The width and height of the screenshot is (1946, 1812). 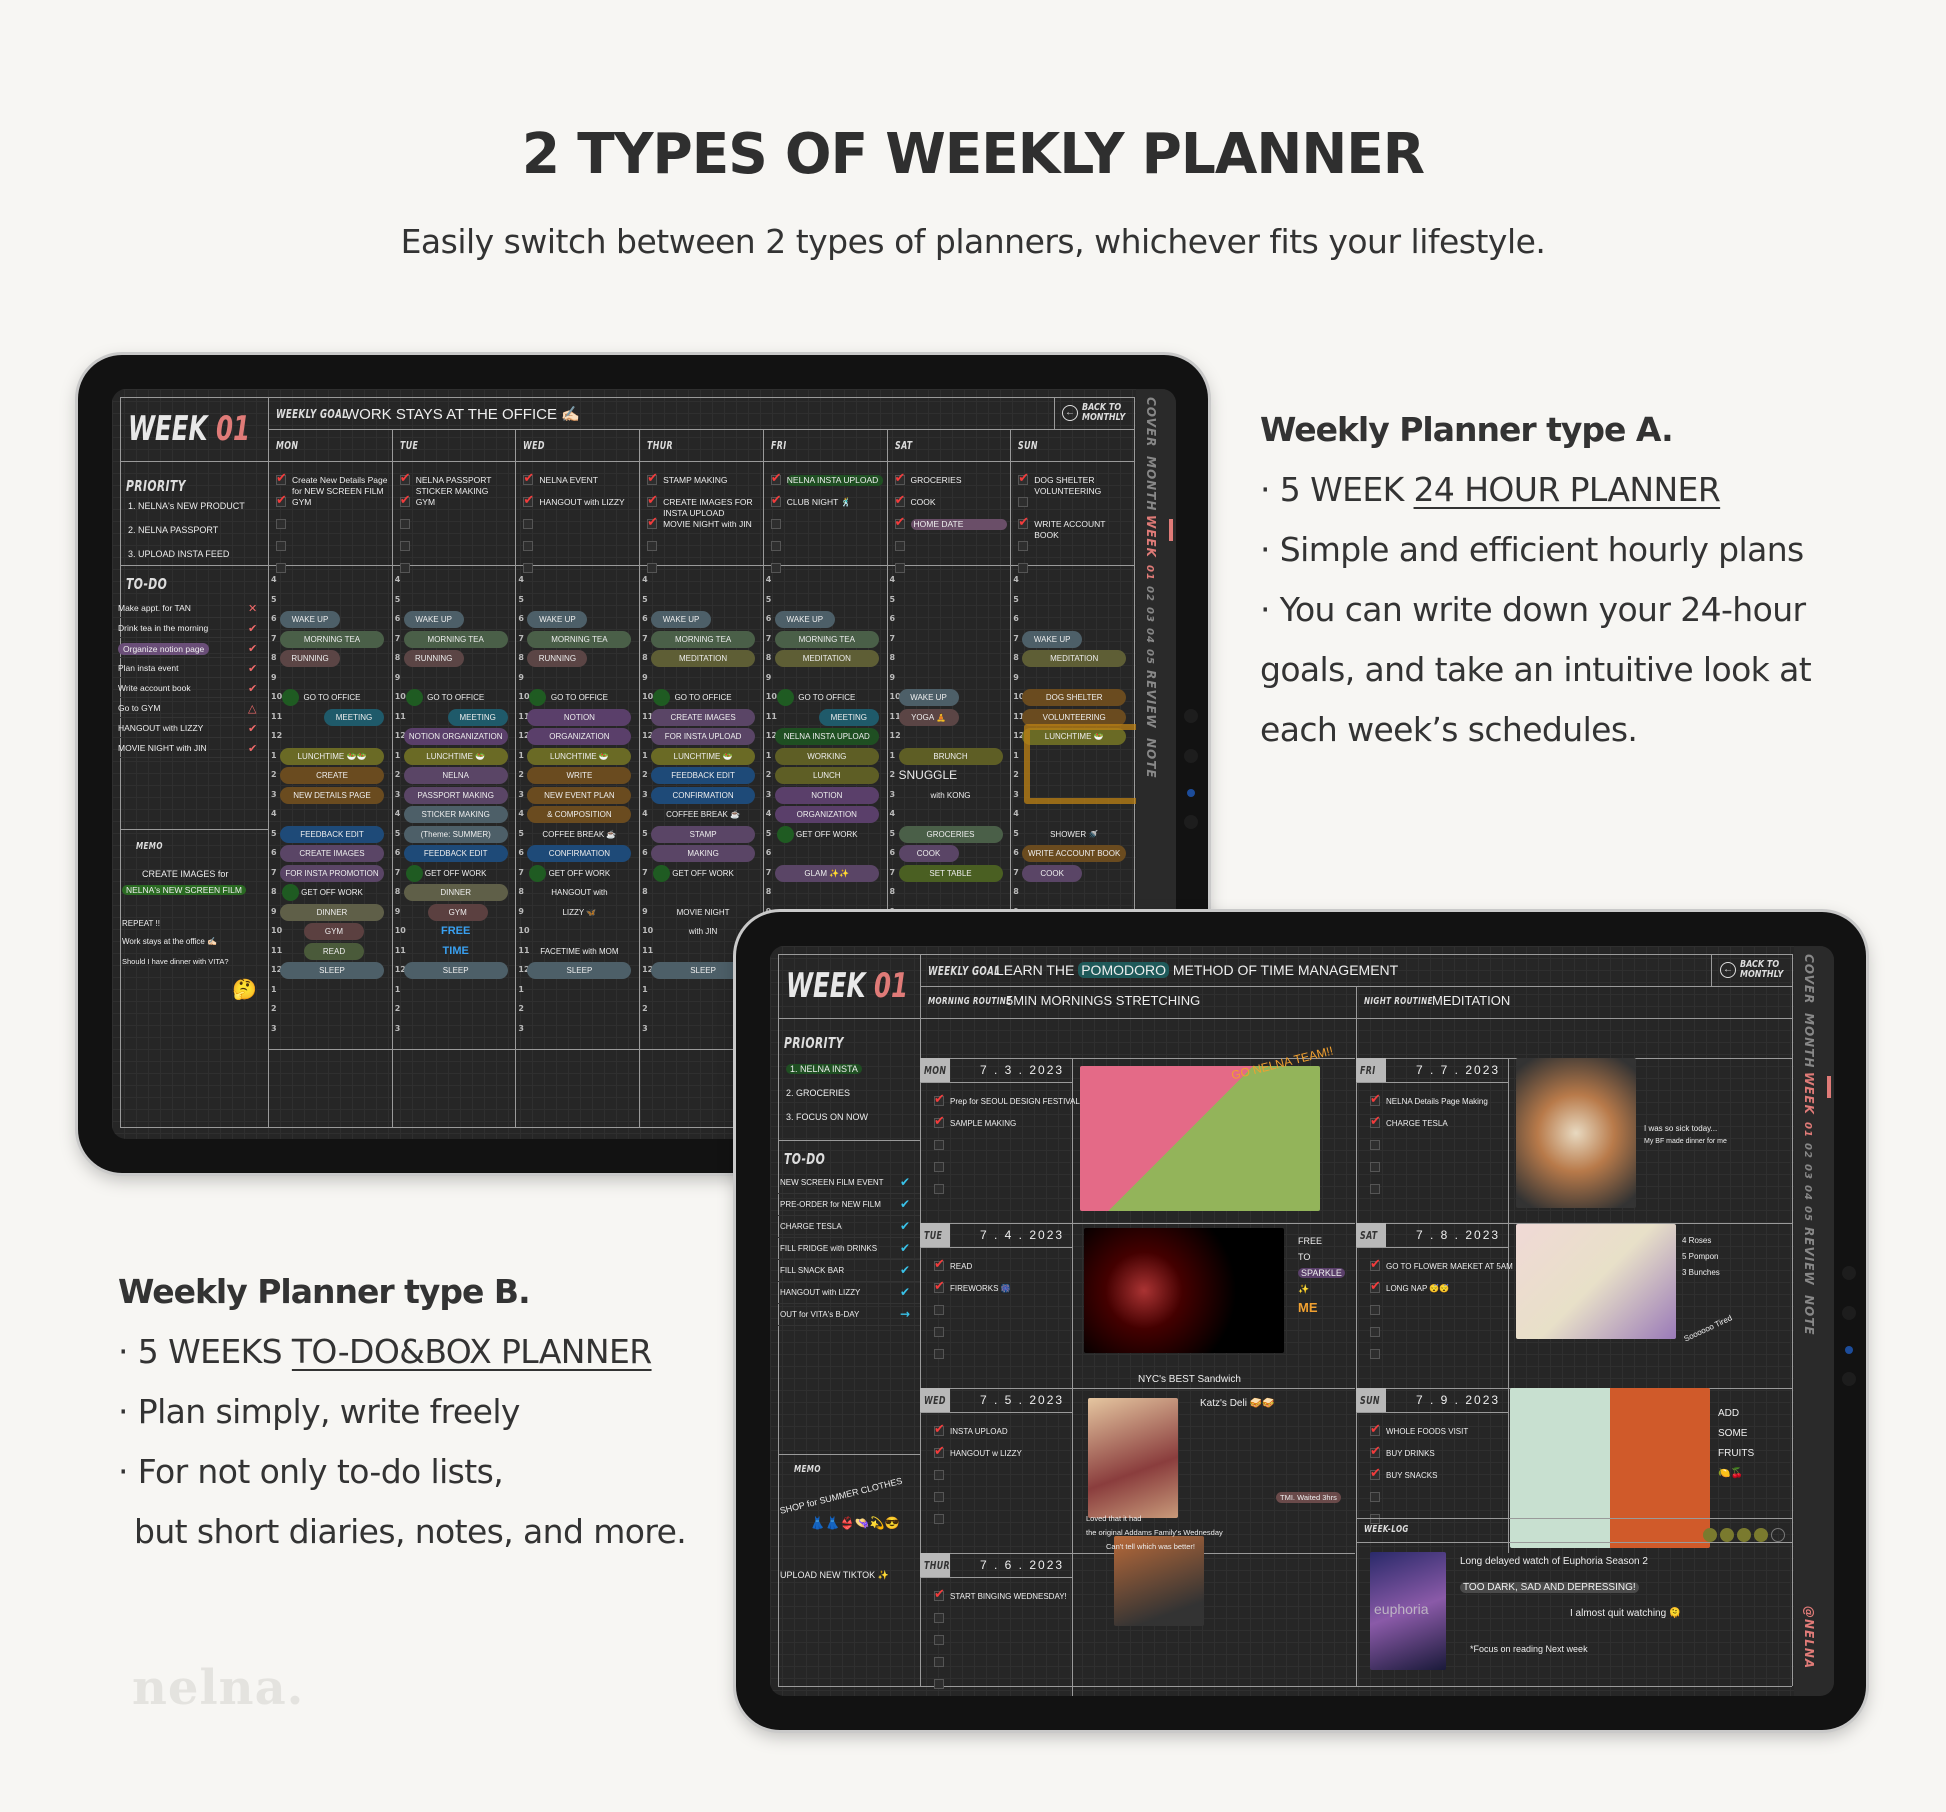 I want to click on schedule-event: FOR INSTA UPLOAD, so click(x=703, y=736).